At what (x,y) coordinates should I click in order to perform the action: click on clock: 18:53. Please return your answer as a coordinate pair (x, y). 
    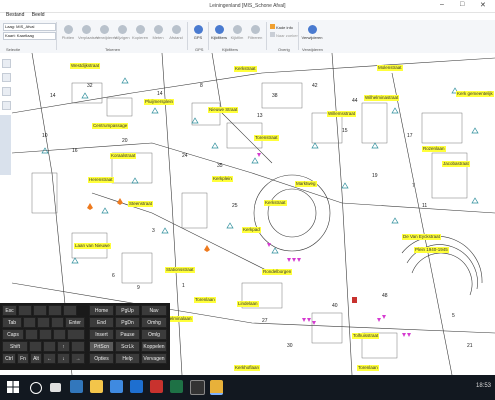
    Looking at the image, I should click on (483, 386).